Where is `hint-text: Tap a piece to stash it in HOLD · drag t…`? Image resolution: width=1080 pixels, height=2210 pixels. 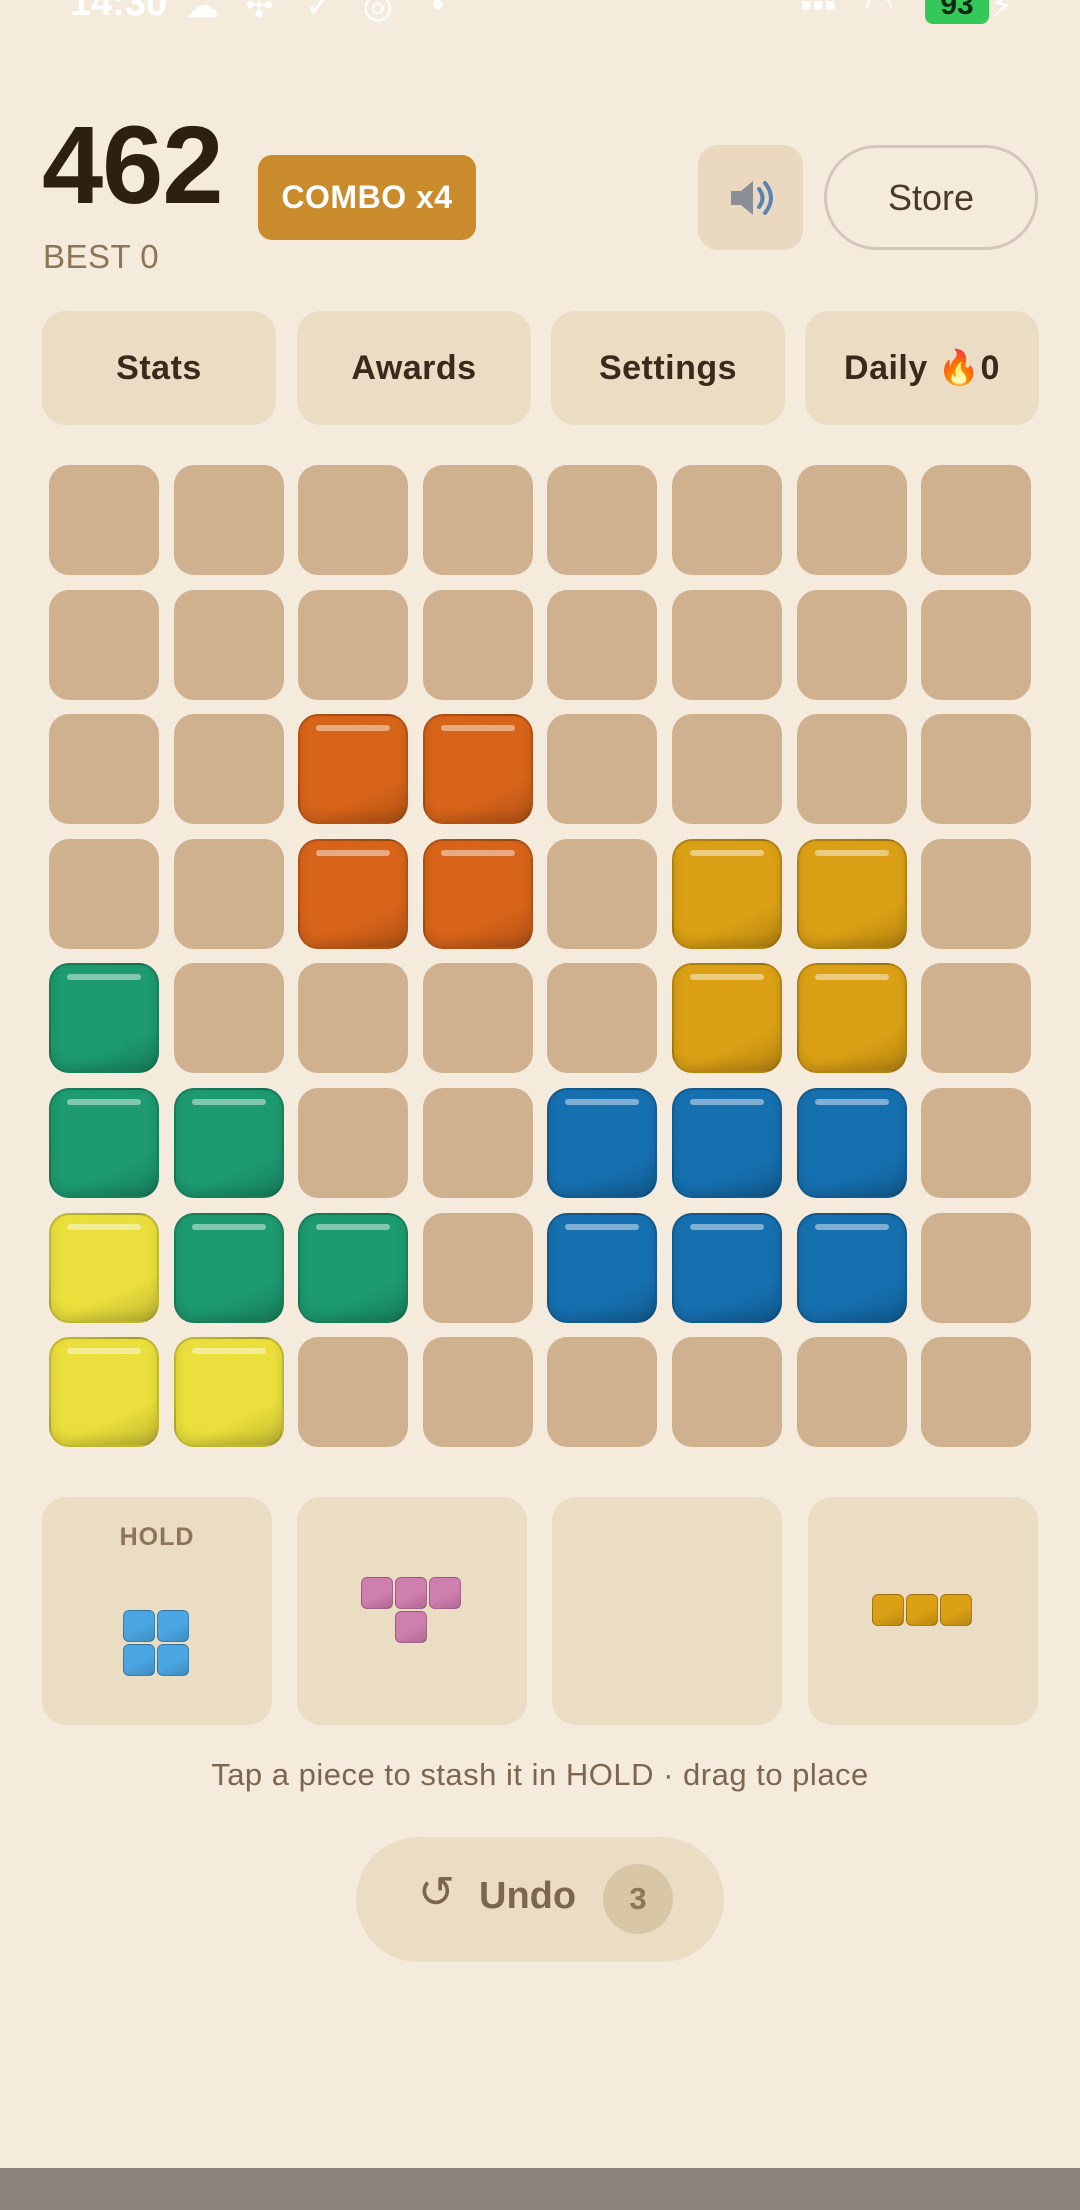
hint-text: Tap a piece to stash it in HOLD · drag t… is located at coordinates (540, 1774).